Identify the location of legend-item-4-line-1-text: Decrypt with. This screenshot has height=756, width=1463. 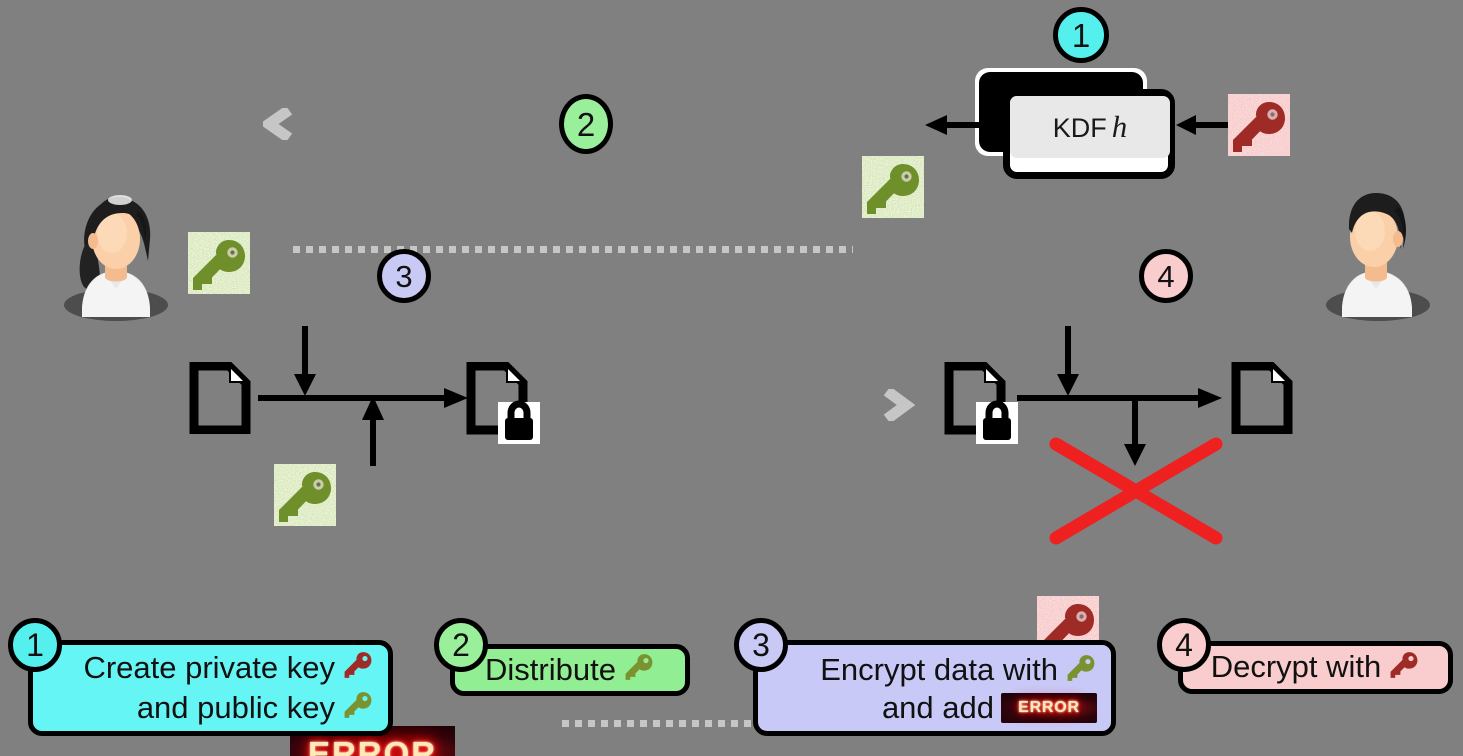
(1296, 667).